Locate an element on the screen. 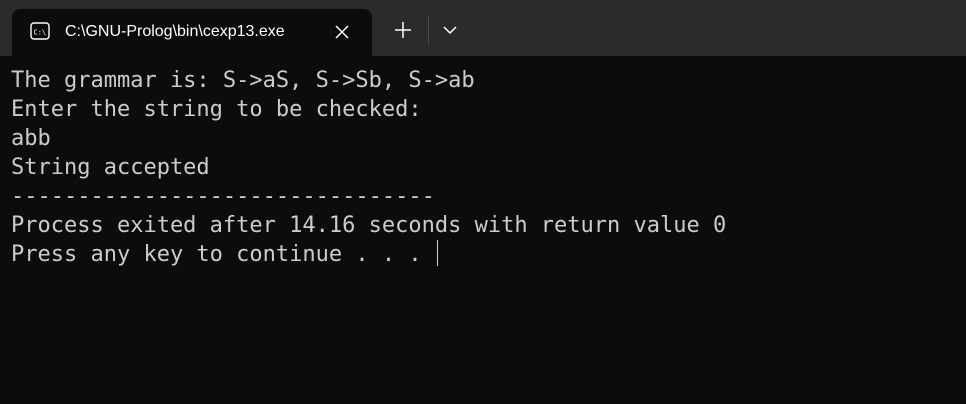 The width and height of the screenshot is (966, 404). output-line: String accepted is located at coordinates (110, 167).